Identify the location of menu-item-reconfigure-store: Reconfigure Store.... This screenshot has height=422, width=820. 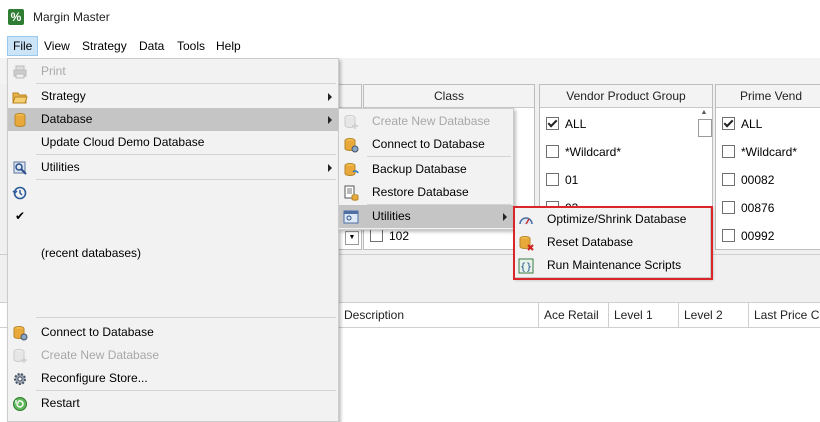
(173, 378).